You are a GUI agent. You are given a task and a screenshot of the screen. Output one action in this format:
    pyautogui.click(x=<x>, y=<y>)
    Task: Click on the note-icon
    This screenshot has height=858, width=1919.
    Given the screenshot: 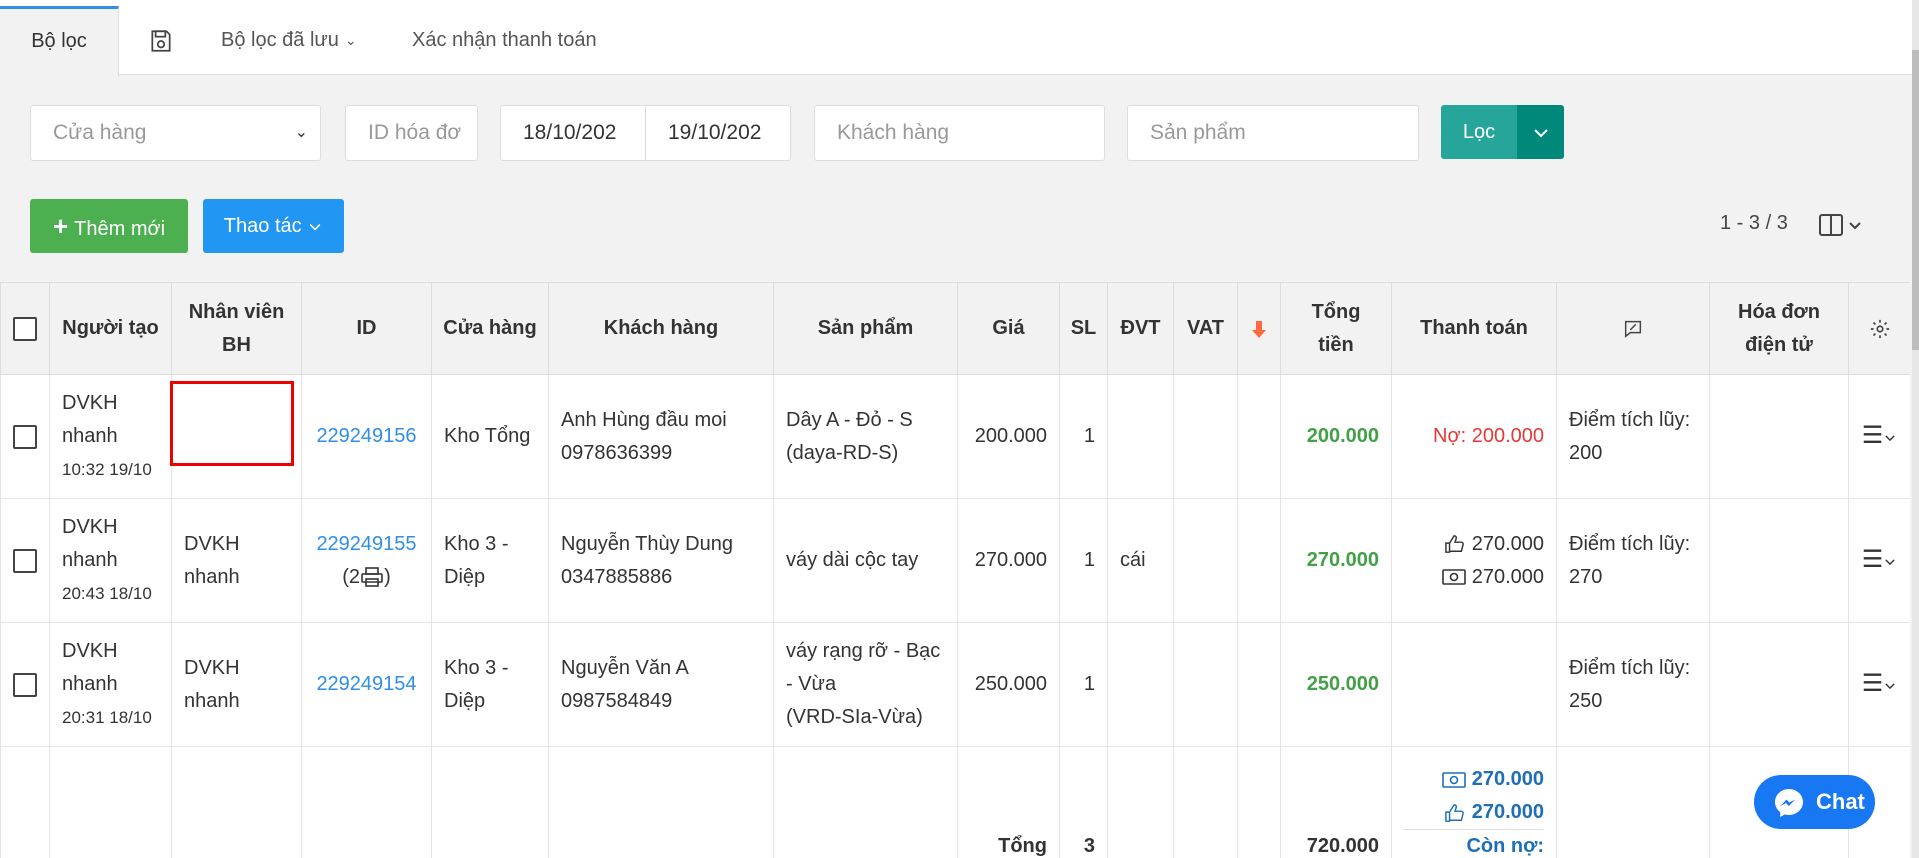 What is the action you would take?
    pyautogui.click(x=1633, y=329)
    